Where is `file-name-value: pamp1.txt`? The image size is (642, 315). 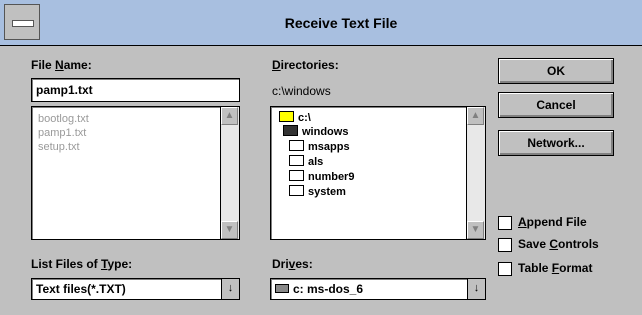 file-name-value: pamp1.txt is located at coordinates (64, 90).